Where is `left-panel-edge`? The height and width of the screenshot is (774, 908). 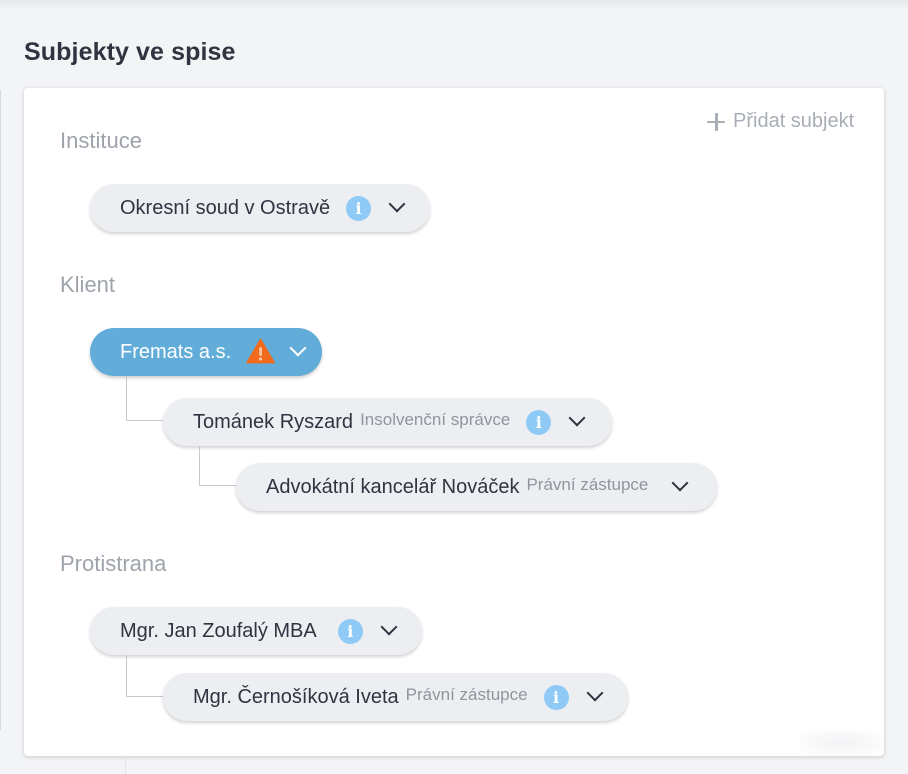 left-panel-edge is located at coordinates (0, 410).